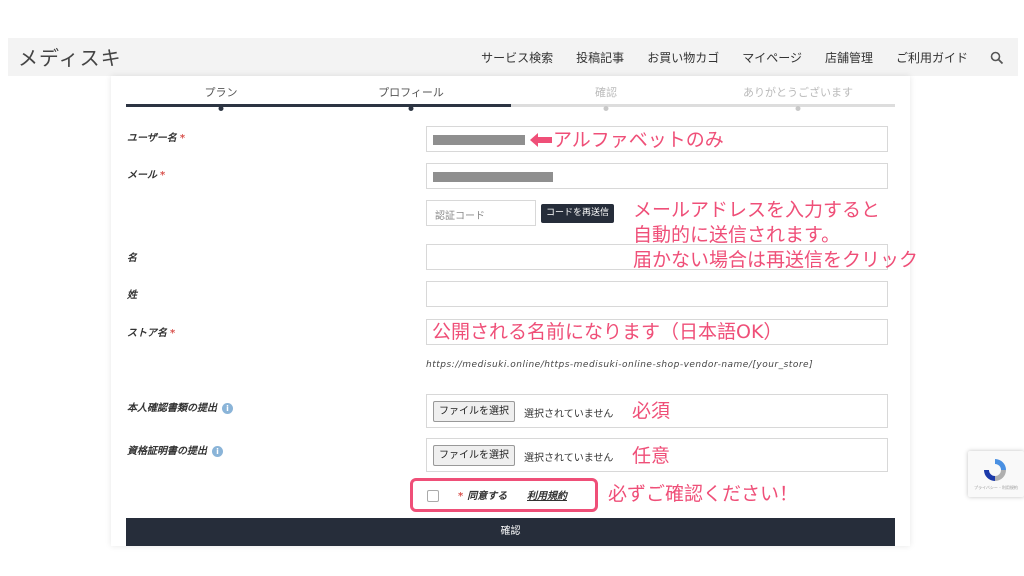 This screenshot has height=576, width=1024. What do you see at coordinates (997, 57) in the screenshot?
I see `search-icon` at bounding box center [997, 57].